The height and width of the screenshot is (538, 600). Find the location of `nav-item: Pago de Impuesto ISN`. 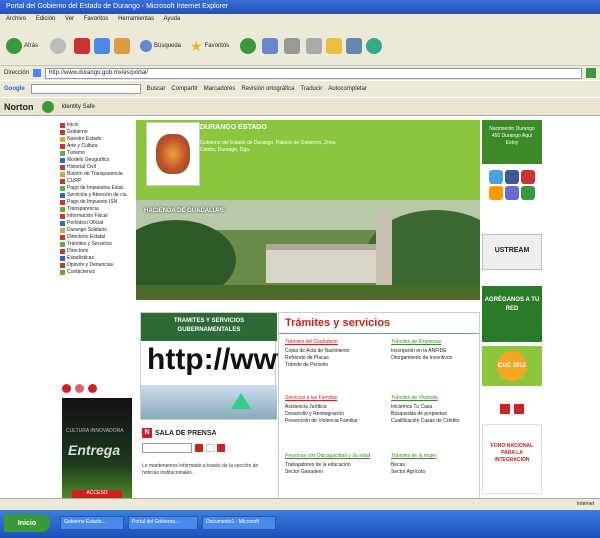

nav-item: Pago de Impuesto ISN is located at coordinates (96, 202).